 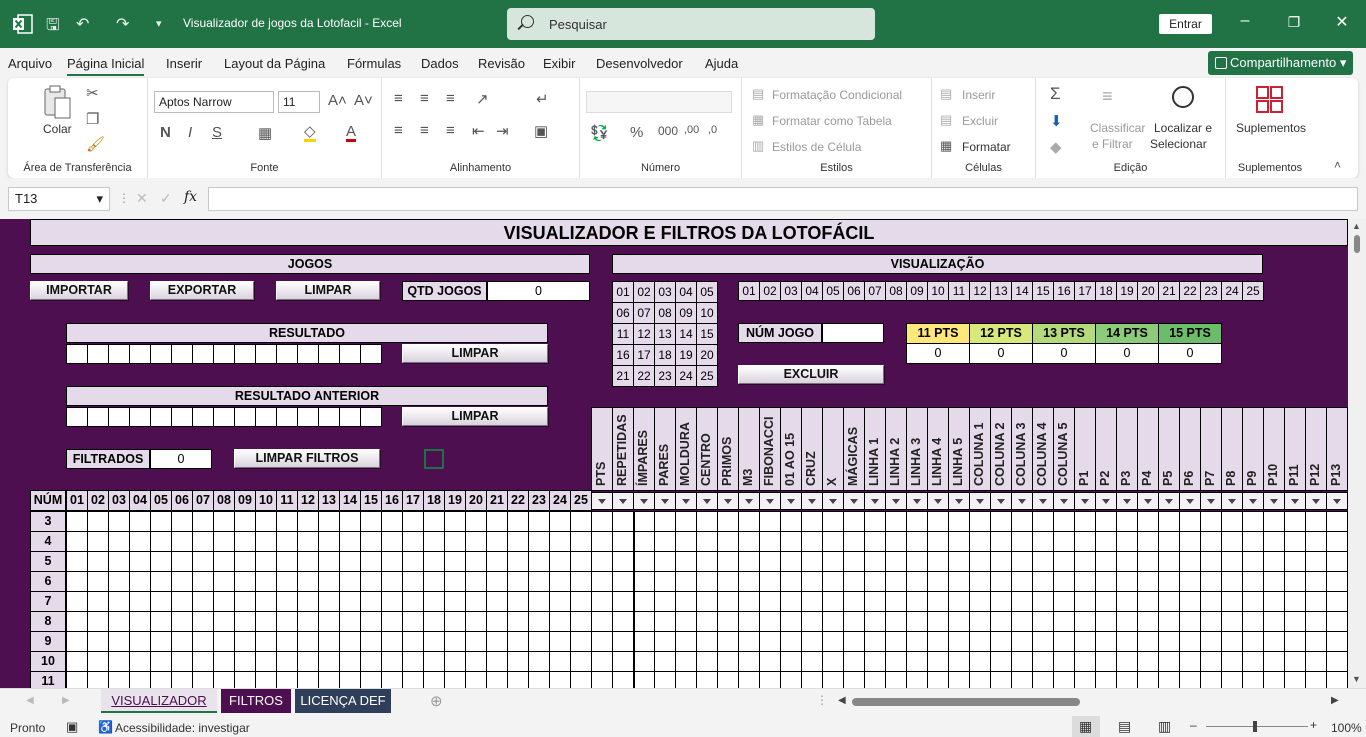 I want to click on zoom-level: 100%, so click(x=1346, y=728).